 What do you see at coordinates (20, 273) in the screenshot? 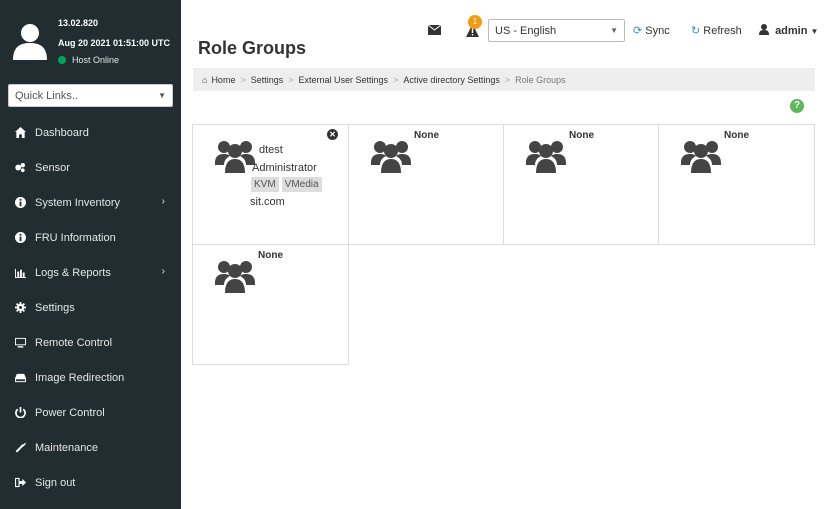
I see `chart-icon` at bounding box center [20, 273].